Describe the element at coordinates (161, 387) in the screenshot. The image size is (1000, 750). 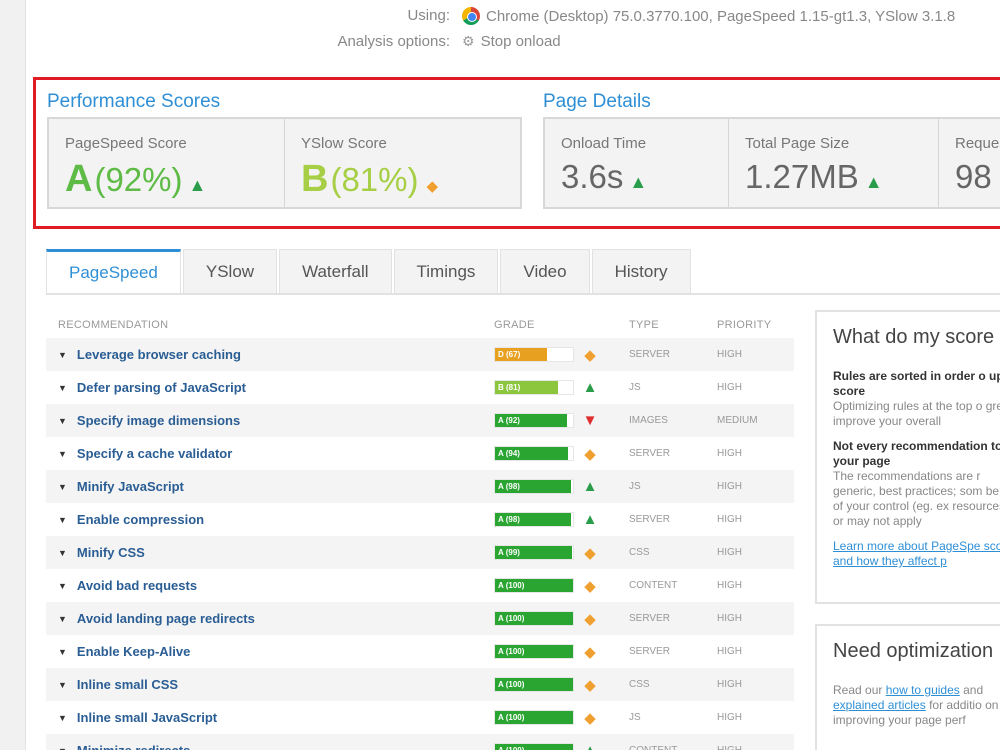
I see `recommendation-label: Defer parsing of JavaScript` at that location.